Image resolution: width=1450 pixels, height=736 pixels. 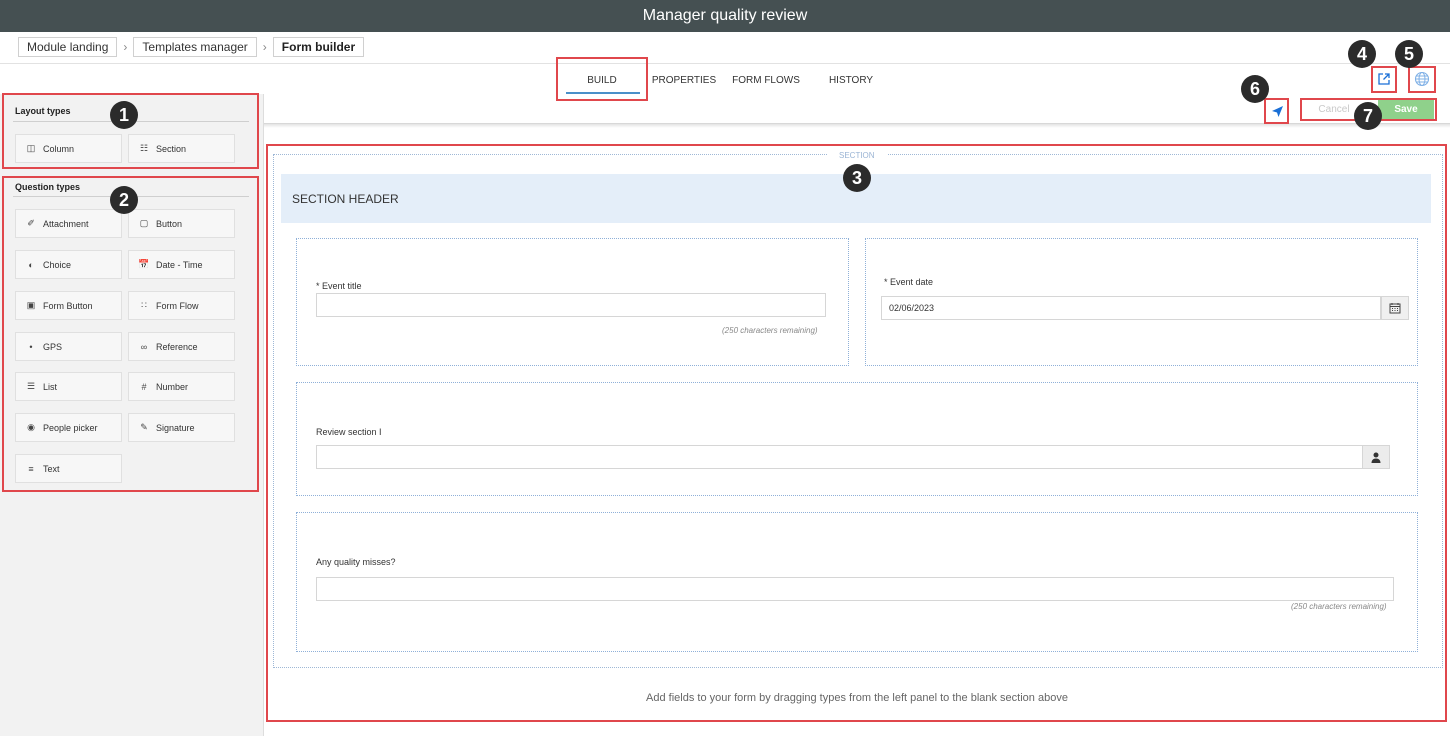 I want to click on quality-misses-label: Any quality misses?, so click(x=356, y=562).